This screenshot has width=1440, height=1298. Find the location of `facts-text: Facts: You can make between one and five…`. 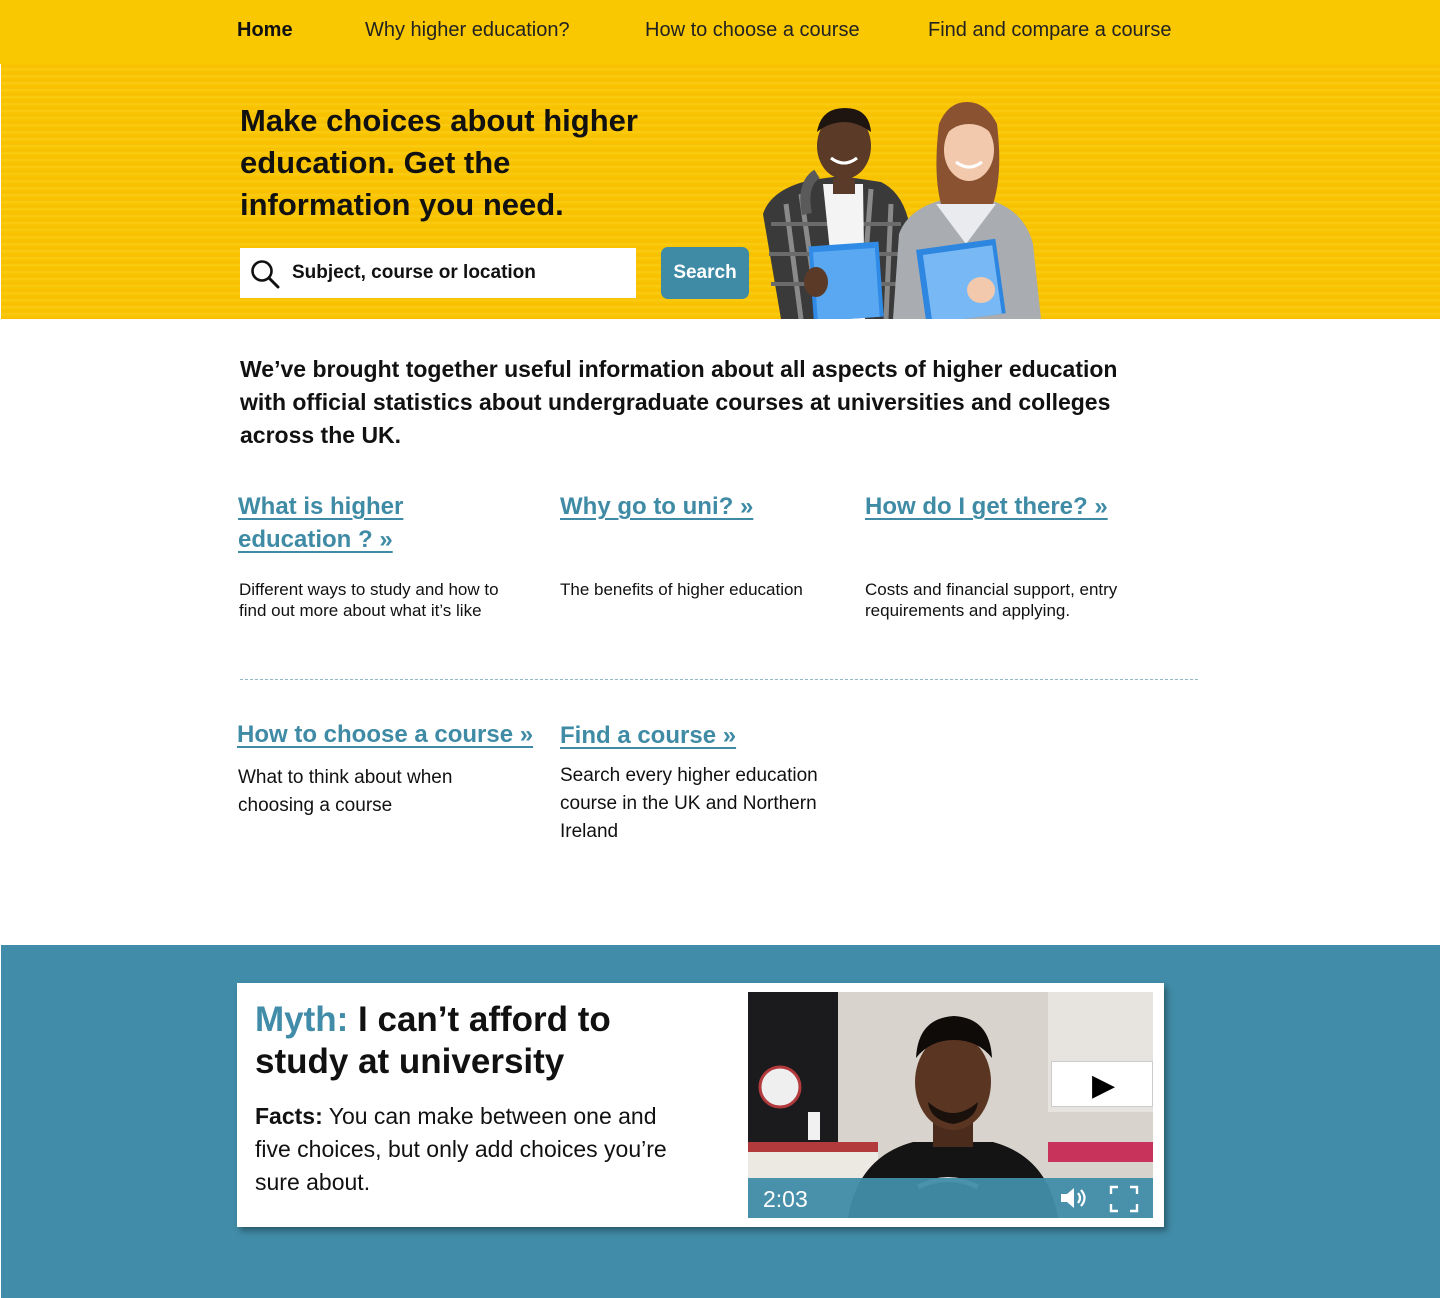

facts-text: Facts: You can make between one and five… is located at coordinates (475, 1149).